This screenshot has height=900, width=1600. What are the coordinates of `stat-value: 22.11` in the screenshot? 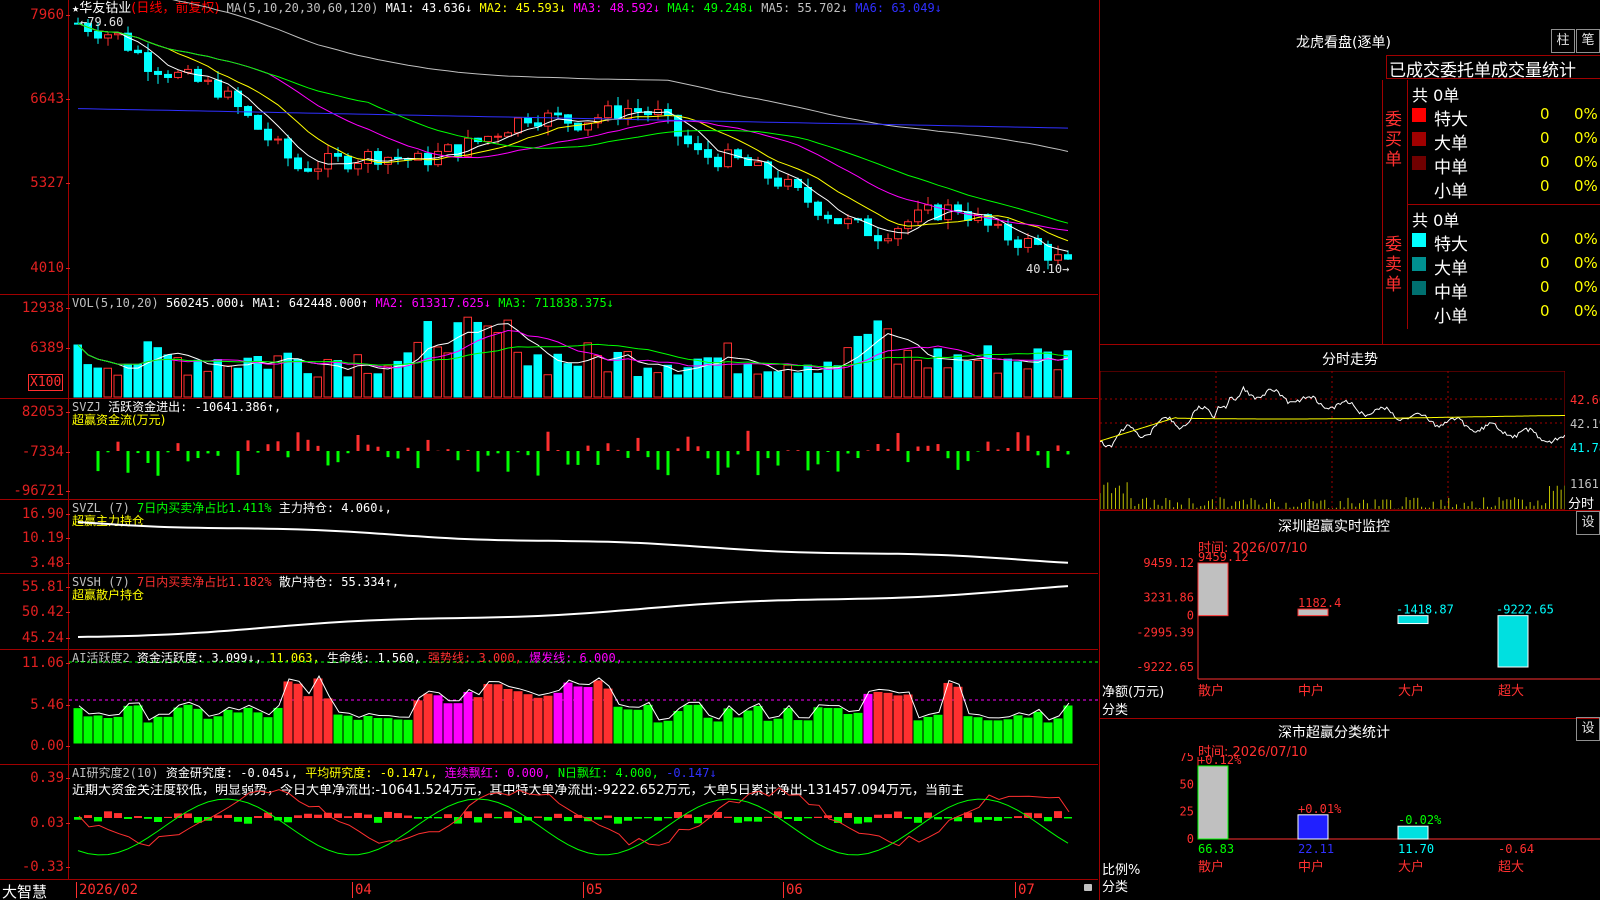 It's located at (1316, 849).